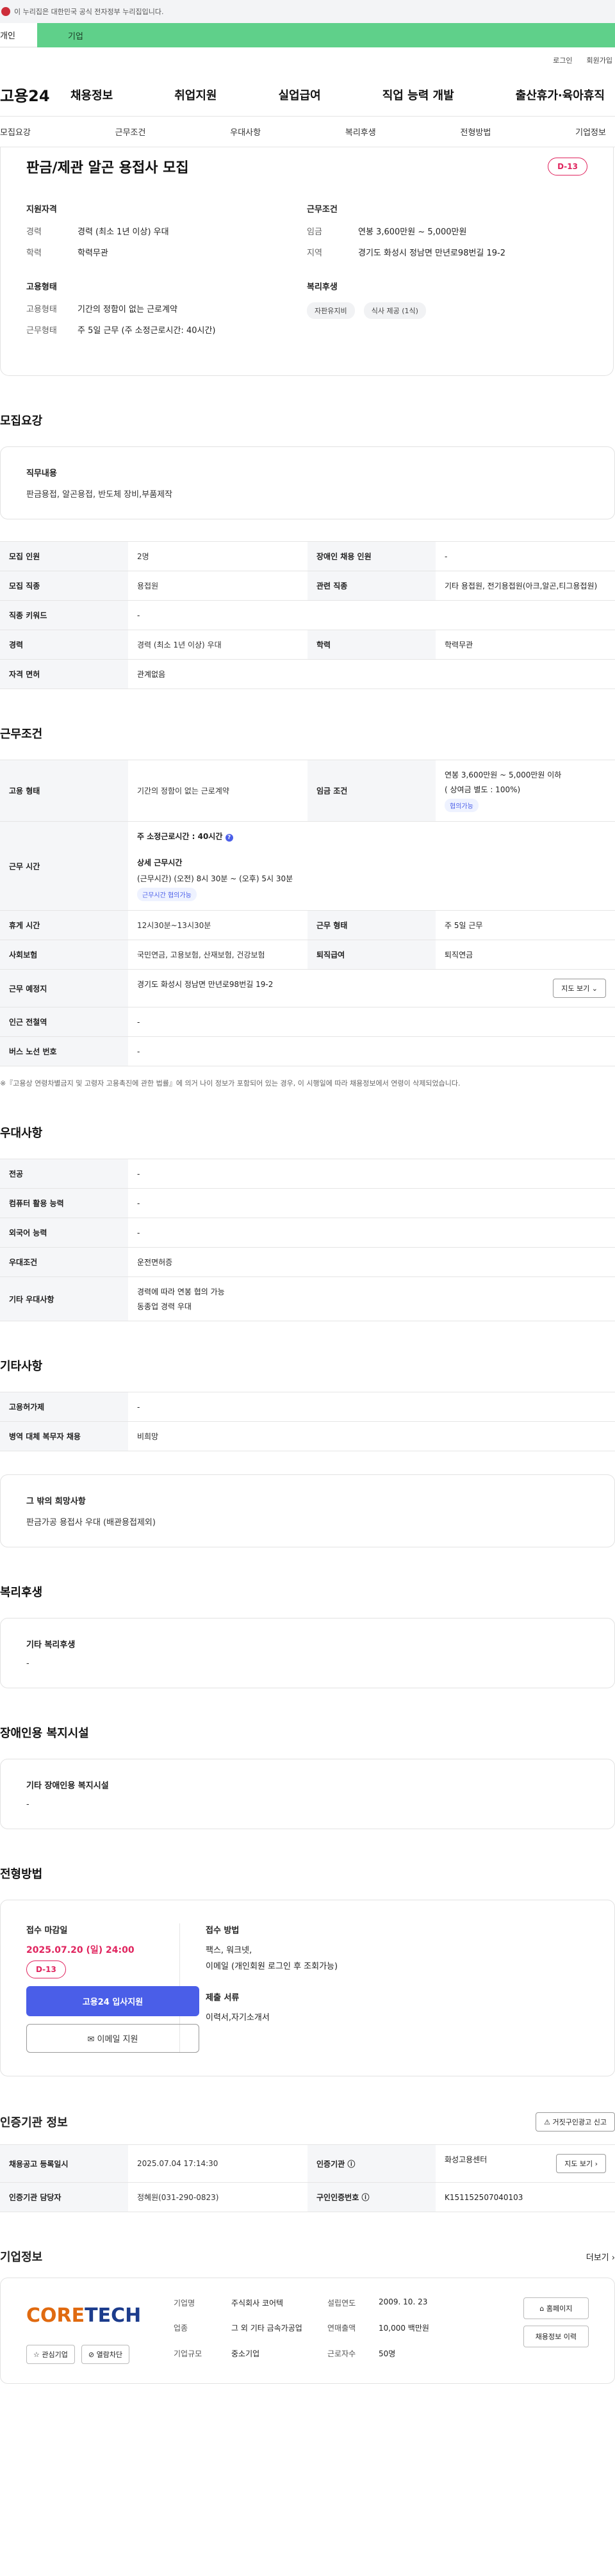  What do you see at coordinates (467, 2159) in the screenshot?
I see `cert-org-value: 화성고용센터` at bounding box center [467, 2159].